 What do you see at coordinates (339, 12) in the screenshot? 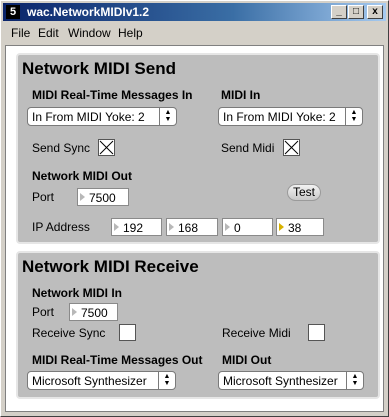
I see `minimize-button: _` at bounding box center [339, 12].